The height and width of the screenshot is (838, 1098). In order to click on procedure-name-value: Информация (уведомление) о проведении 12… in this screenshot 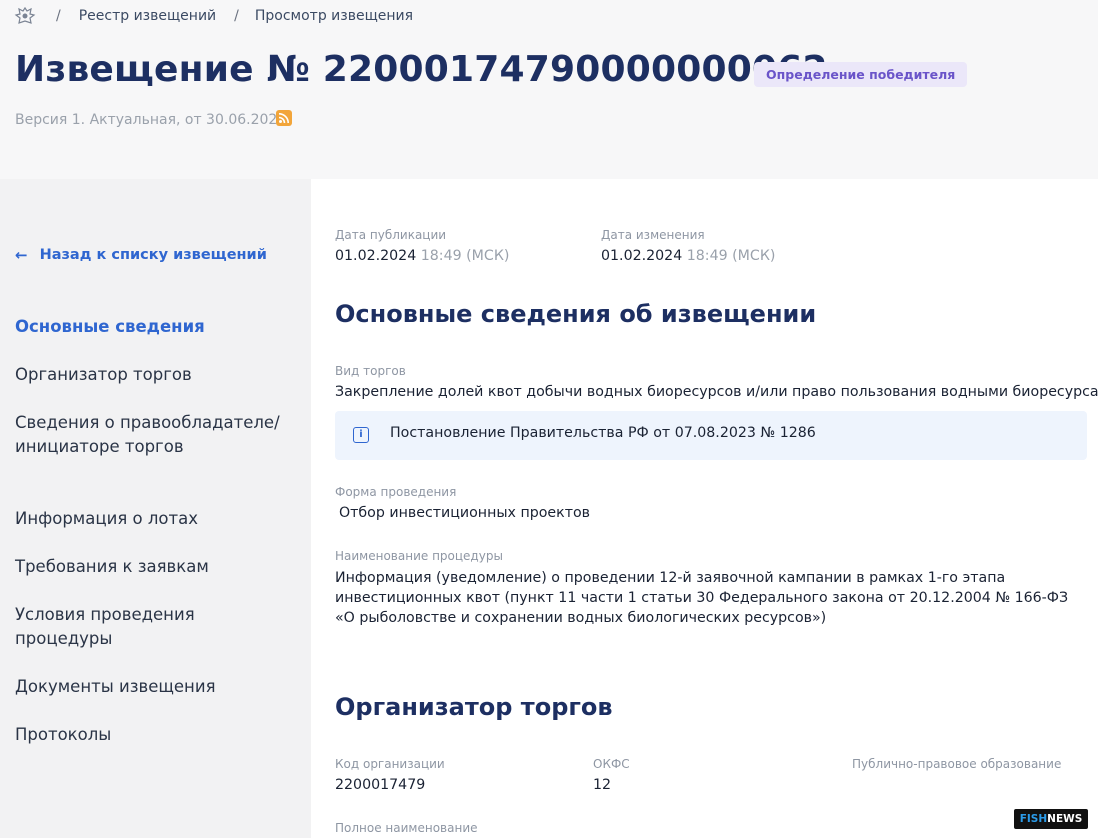, I will do `click(702, 598)`.